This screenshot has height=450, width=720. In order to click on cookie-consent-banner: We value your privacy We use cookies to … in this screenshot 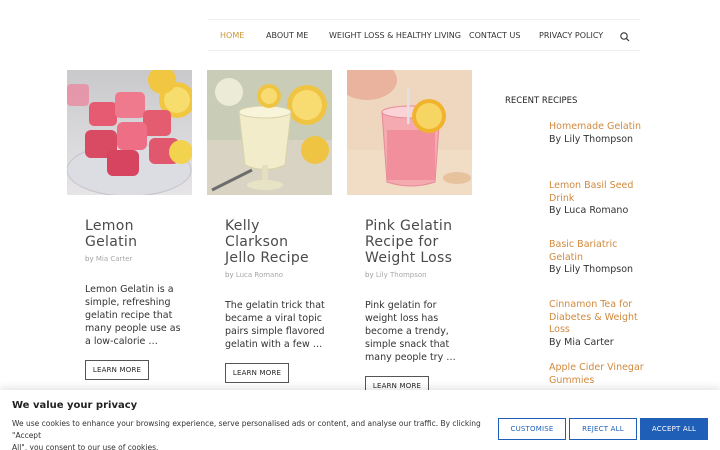, I will do `click(360, 420)`.